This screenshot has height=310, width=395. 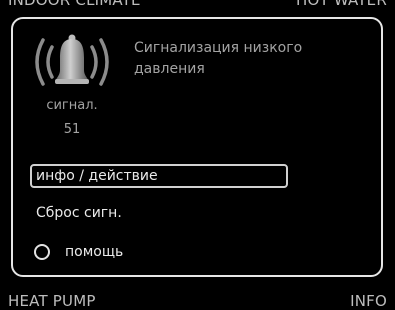 I want to click on alarm-title: Сигнализация низкого давления, so click(x=218, y=58).